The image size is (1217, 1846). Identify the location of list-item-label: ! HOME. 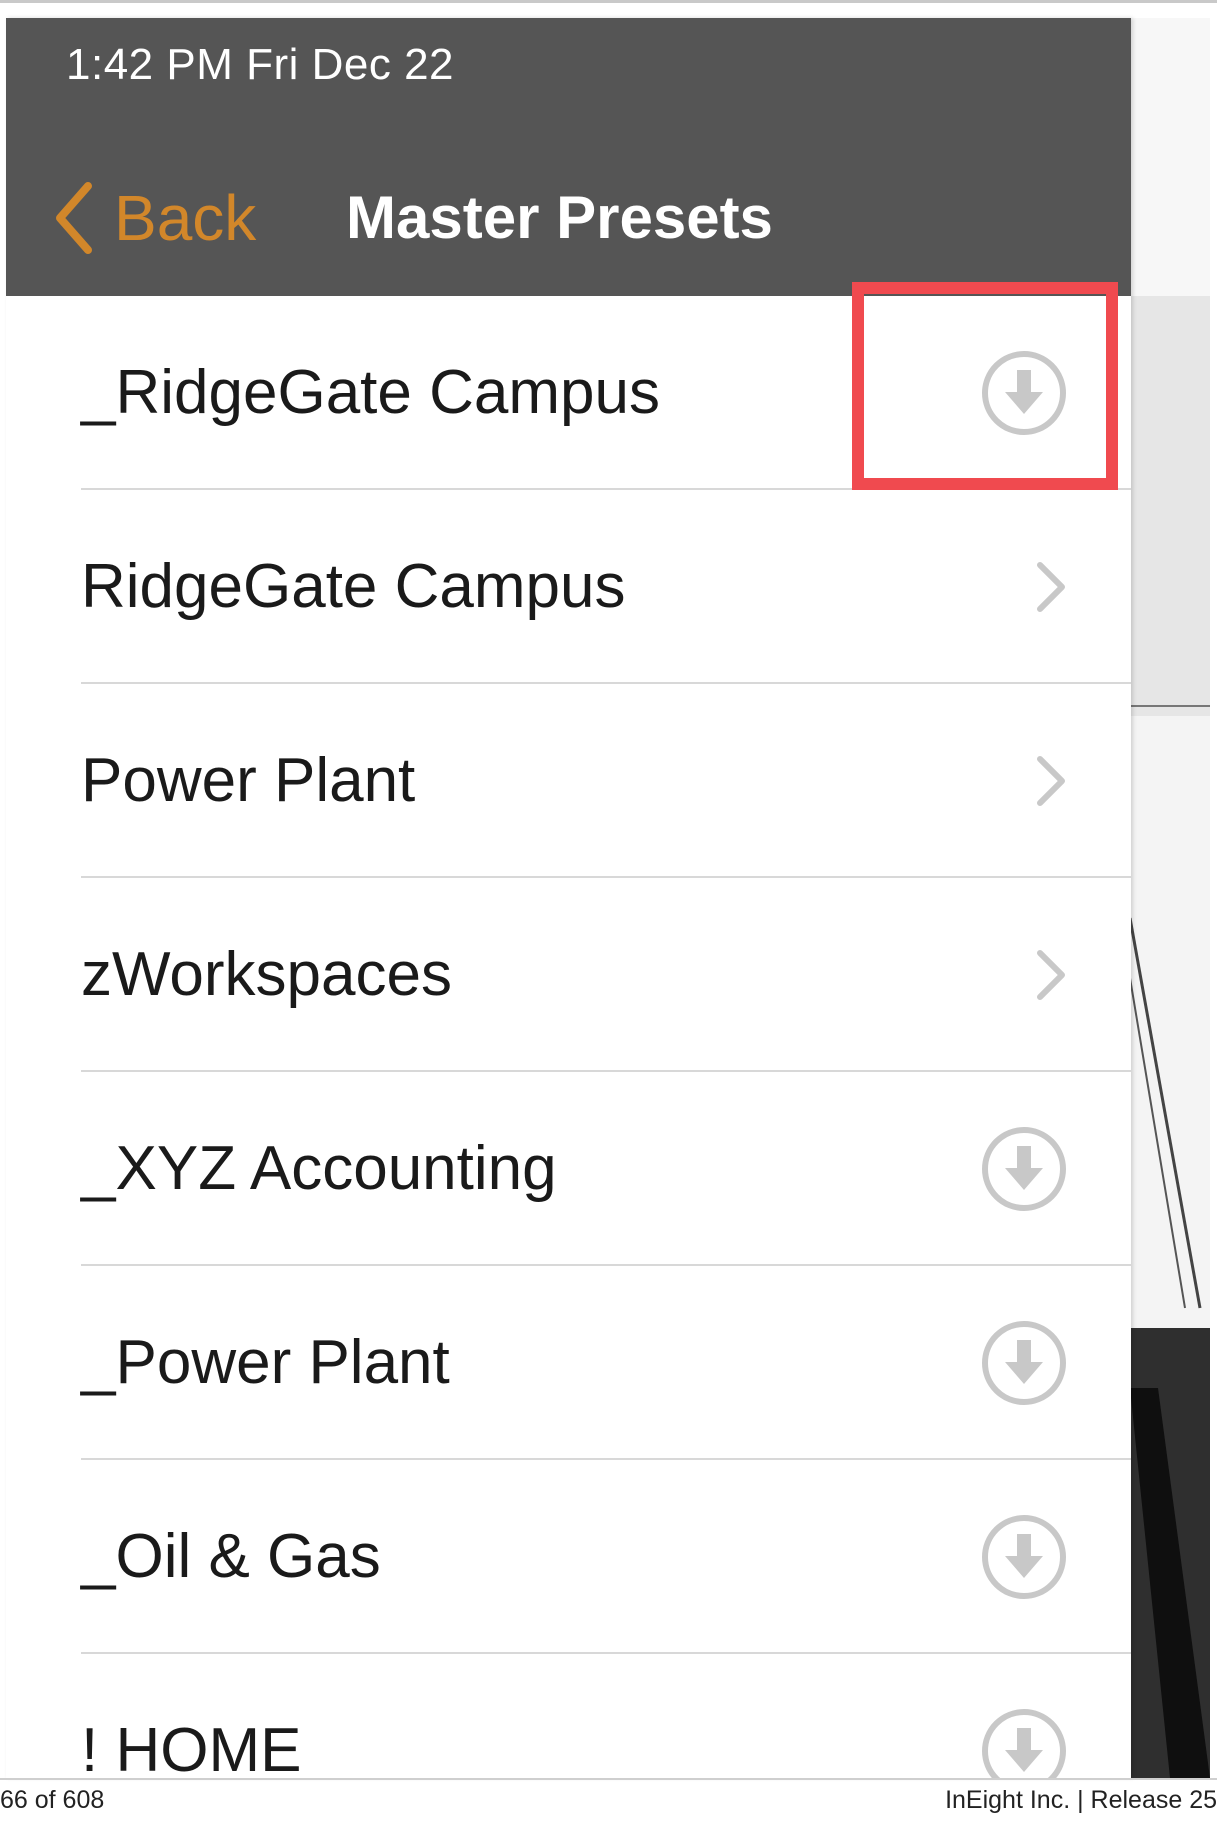
(191, 1747).